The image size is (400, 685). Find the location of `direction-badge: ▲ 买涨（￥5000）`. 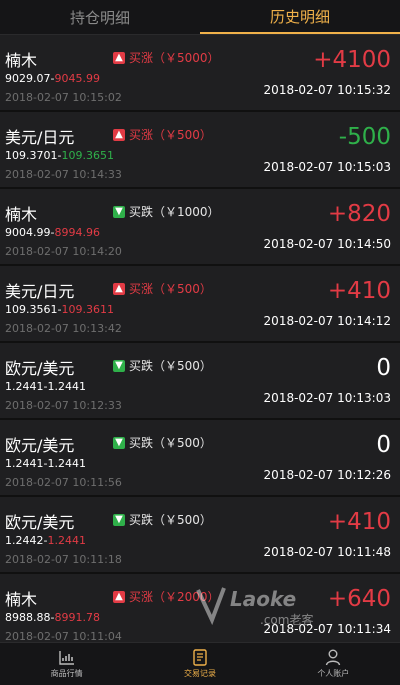

direction-badge: ▲ 买涨（￥5000） is located at coordinates (166, 57).